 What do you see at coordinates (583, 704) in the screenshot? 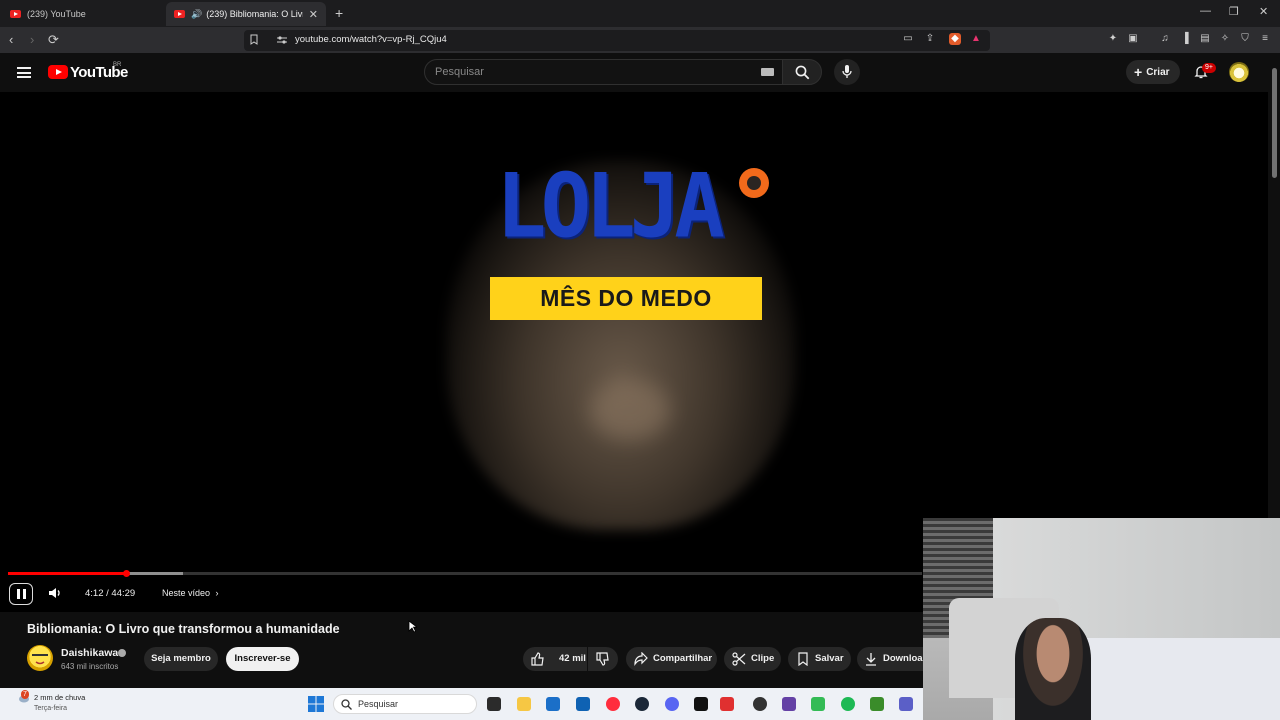
I see `outlook-icon` at bounding box center [583, 704].